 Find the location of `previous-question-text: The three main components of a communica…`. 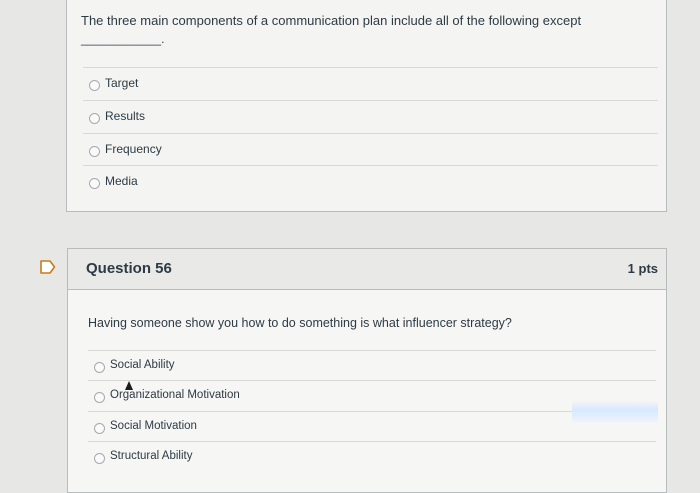

previous-question-text: The three main components of a communica… is located at coordinates (331, 20).